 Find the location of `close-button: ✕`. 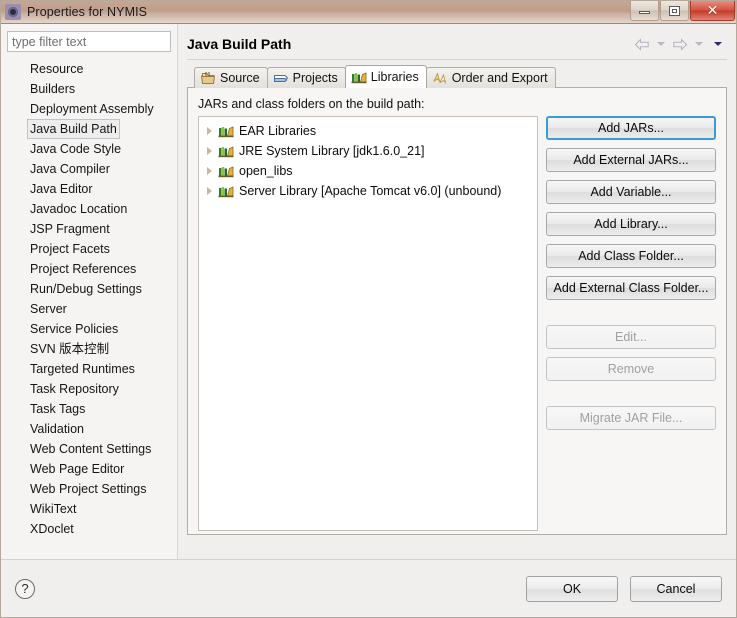

close-button: ✕ is located at coordinates (712, 11).